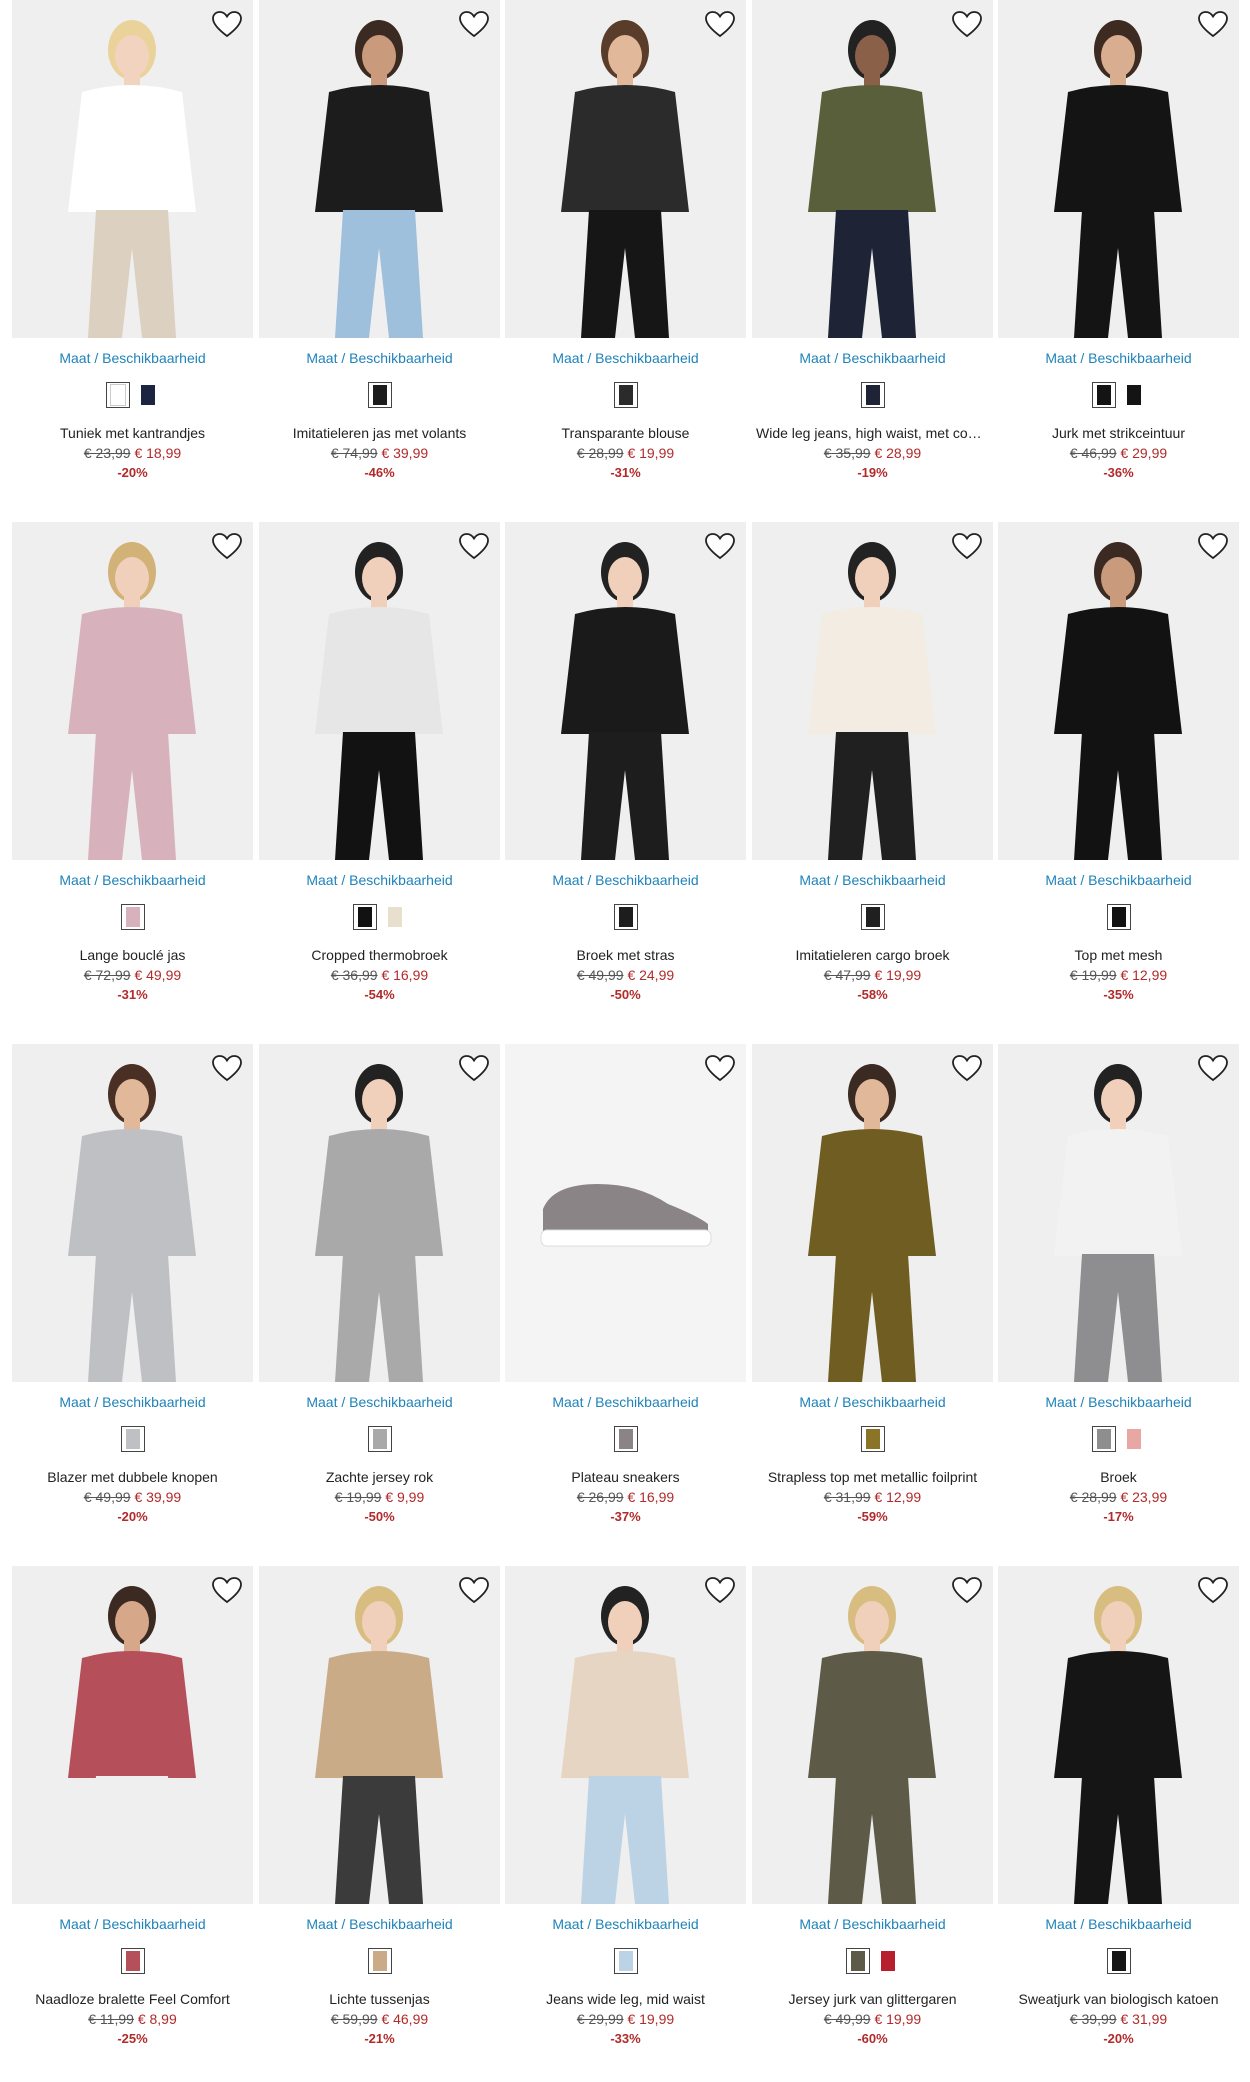 The width and height of the screenshot is (1250, 2082). What do you see at coordinates (1118, 433) in the screenshot?
I see `product-name: Jurk met strikceintuur` at bounding box center [1118, 433].